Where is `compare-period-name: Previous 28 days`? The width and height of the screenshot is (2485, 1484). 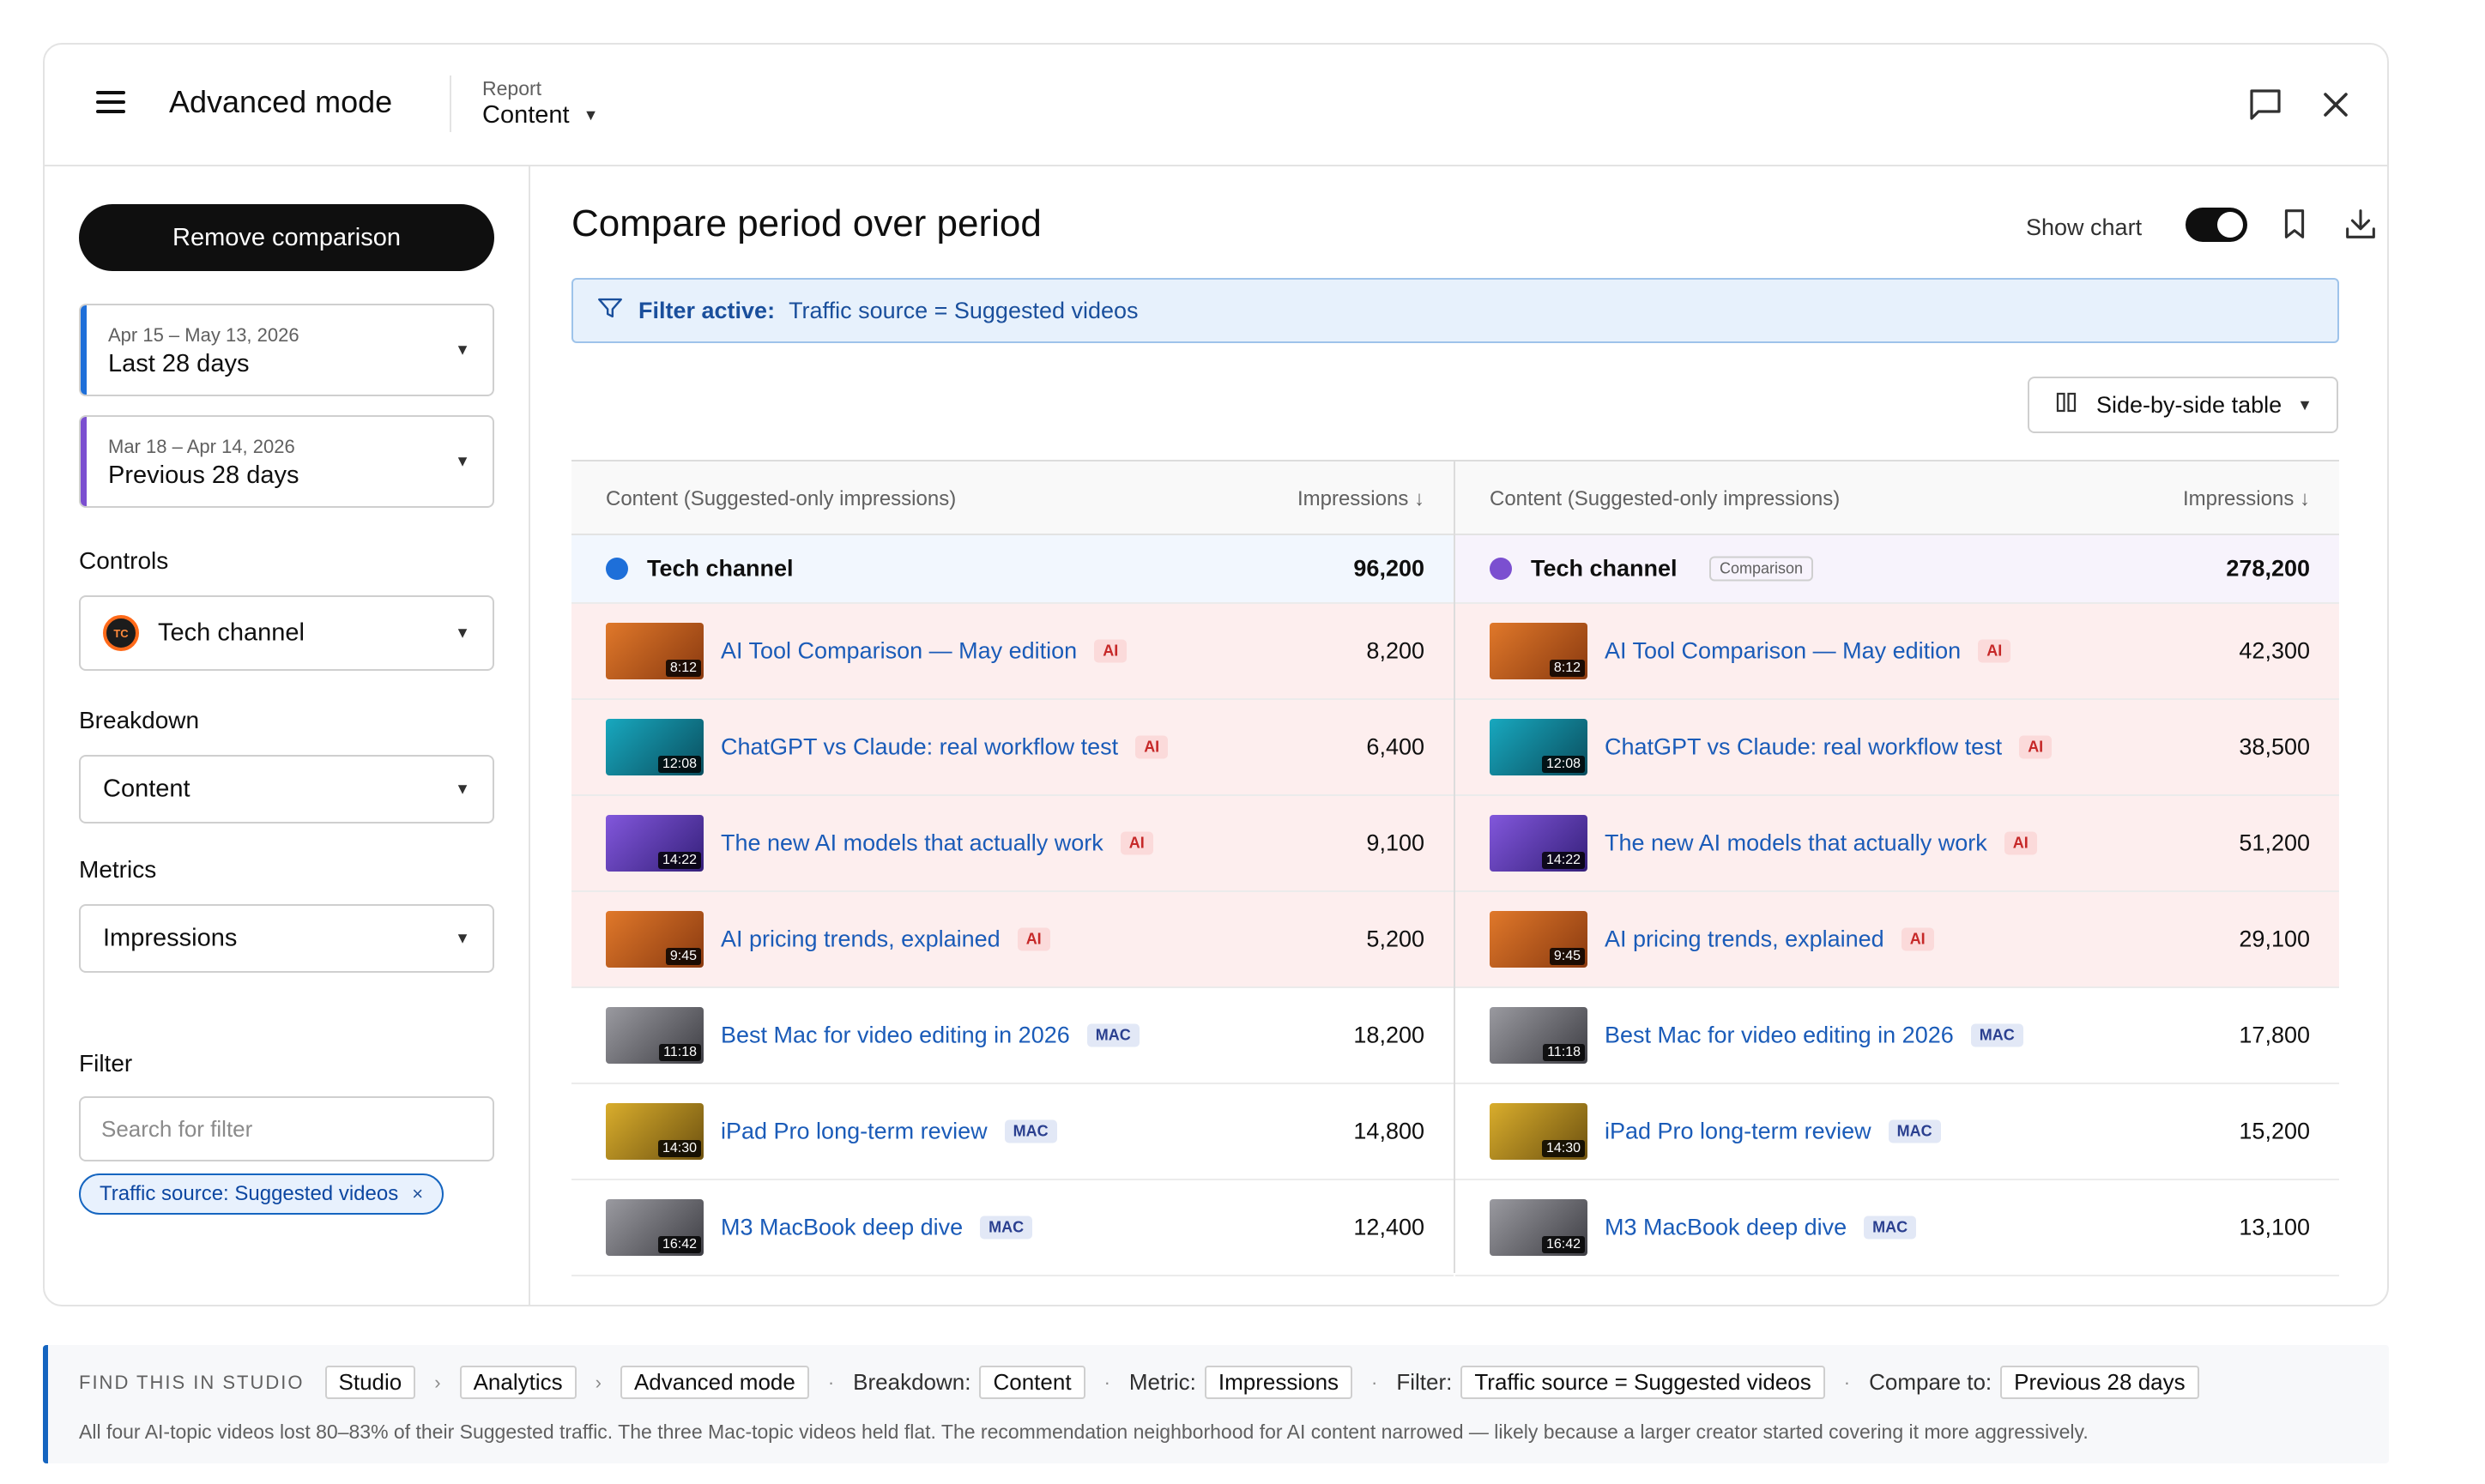
compare-period-name: Previous 28 days is located at coordinates (203, 475).